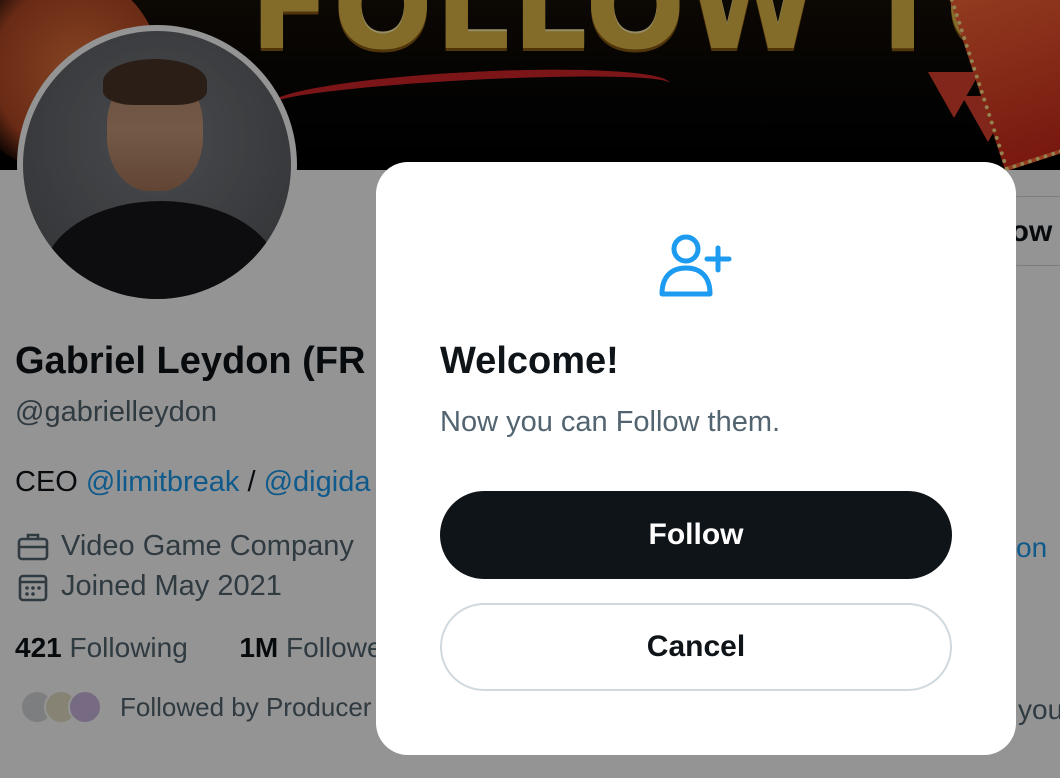  I want to click on person-add-icon, so click(695, 265).